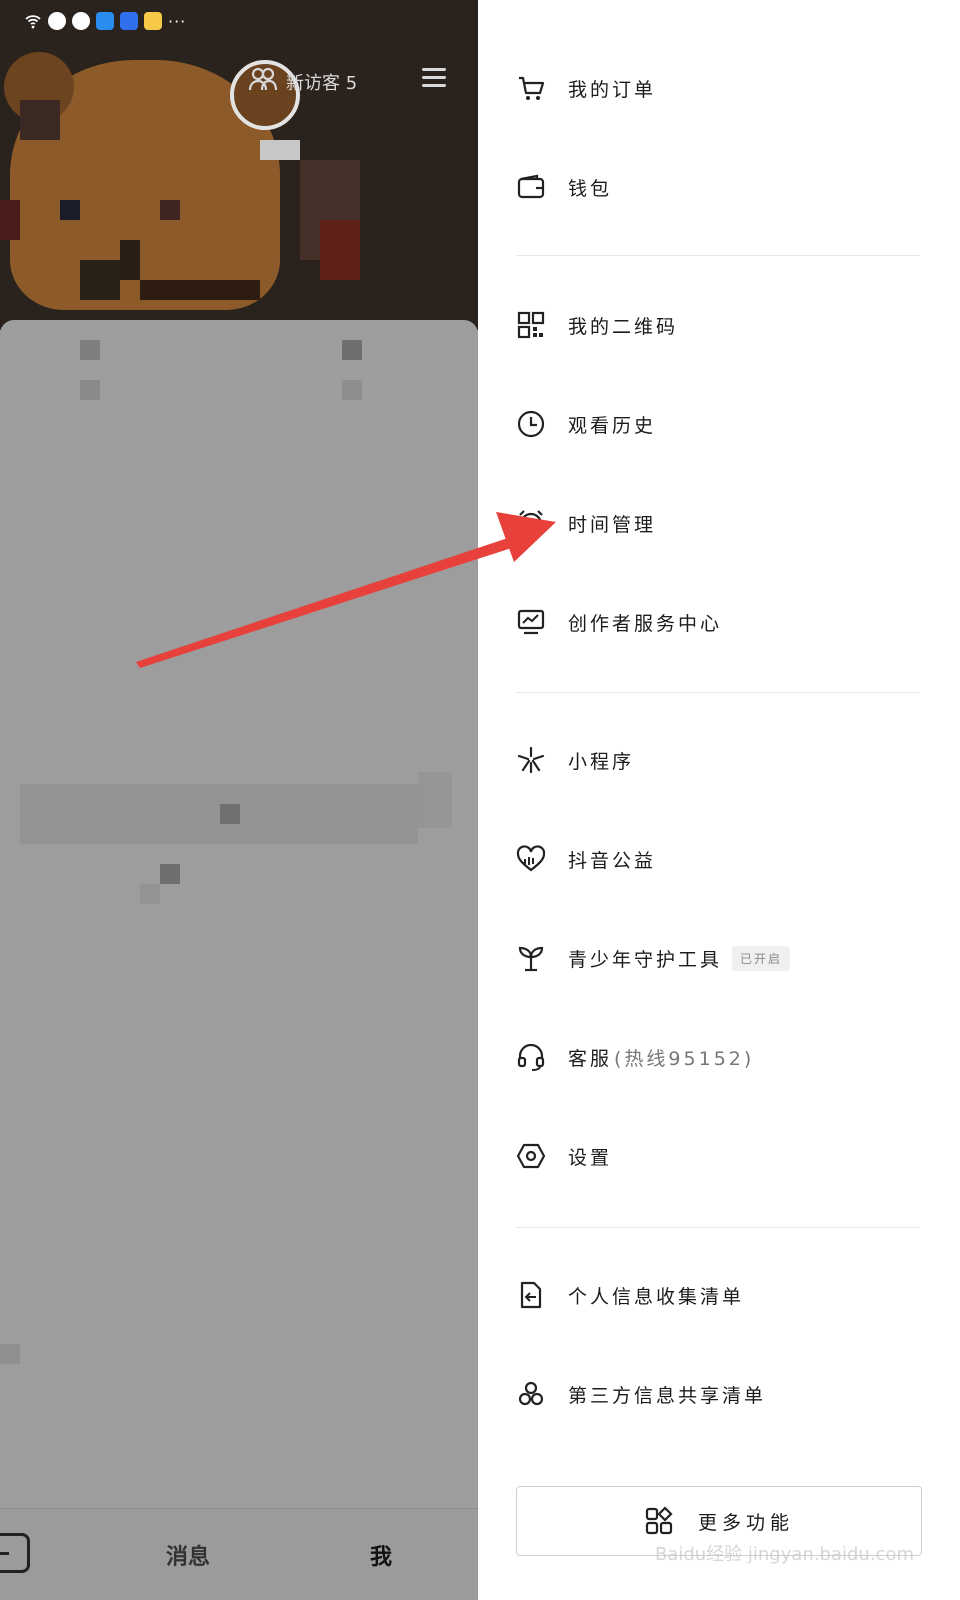 The height and width of the screenshot is (1600, 960). What do you see at coordinates (531, 325) in the screenshot?
I see `qr-code-icon` at bounding box center [531, 325].